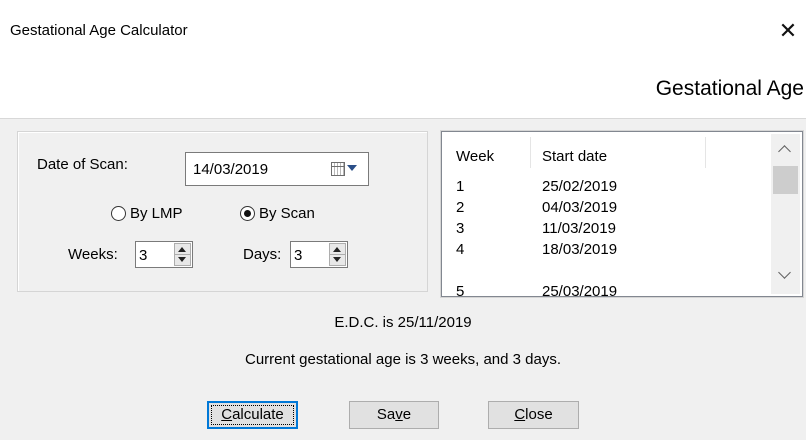 This screenshot has height=440, width=806. Describe the element at coordinates (729, 88) in the screenshot. I see `banner-title: Gestational Age` at that location.